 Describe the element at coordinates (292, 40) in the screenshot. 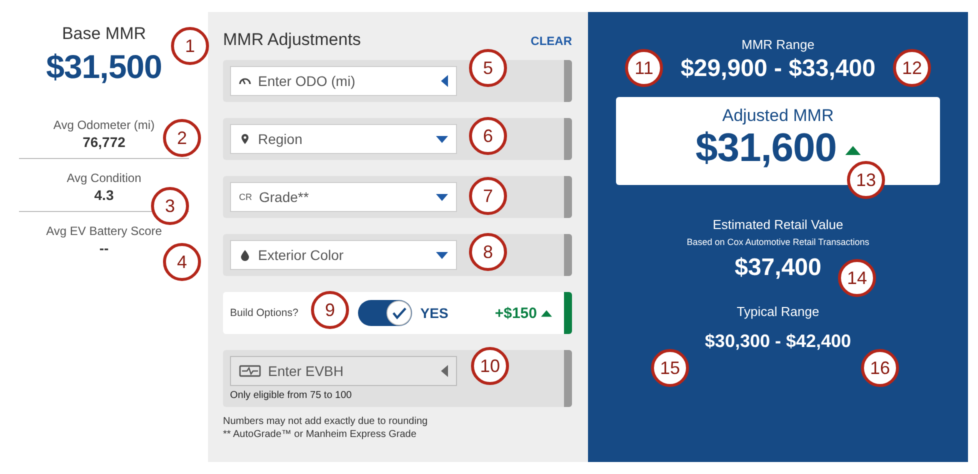

I see `panel-title: MMR Adjustments` at that location.